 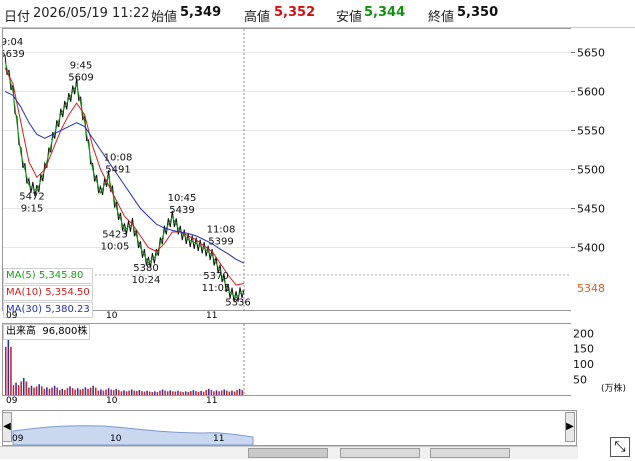 What do you see at coordinates (591, 248) in the screenshot?
I see `price-tick-label: 5400` at bounding box center [591, 248].